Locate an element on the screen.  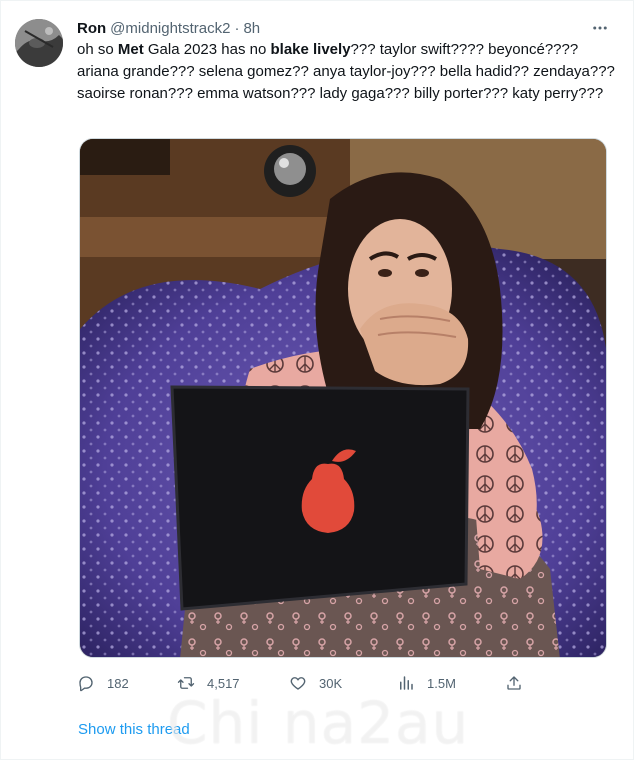
watermark-text: Chi na2au is located at coordinates (318, 723).